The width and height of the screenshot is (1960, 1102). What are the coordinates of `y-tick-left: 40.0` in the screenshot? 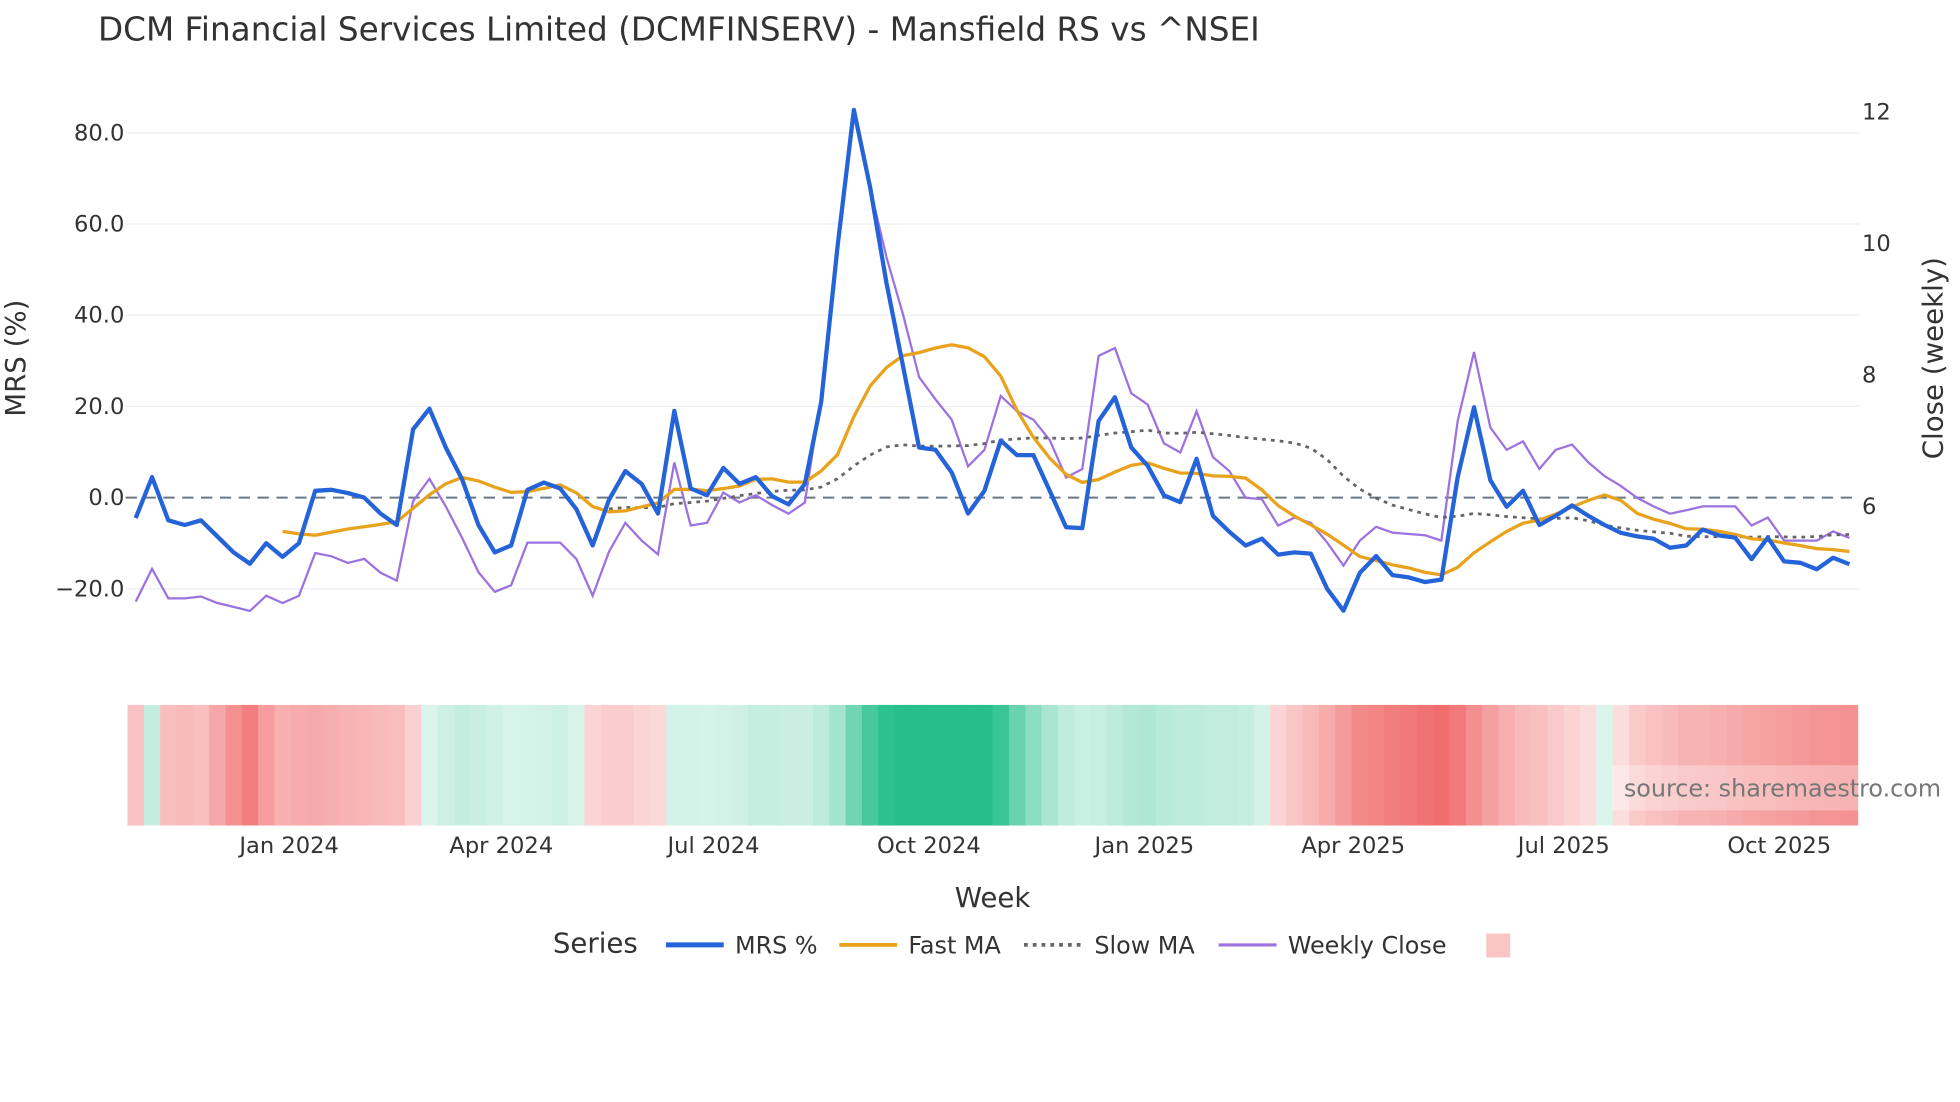 It's located at (99, 316).